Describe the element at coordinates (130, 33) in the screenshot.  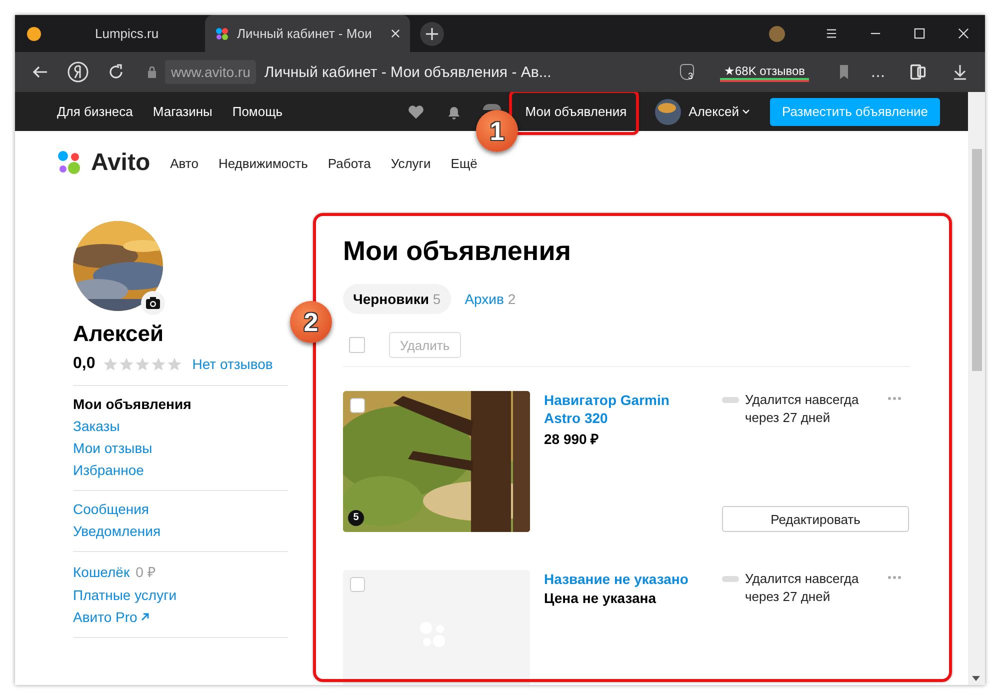
I see `browser-tab: Lumpics.ru` at that location.